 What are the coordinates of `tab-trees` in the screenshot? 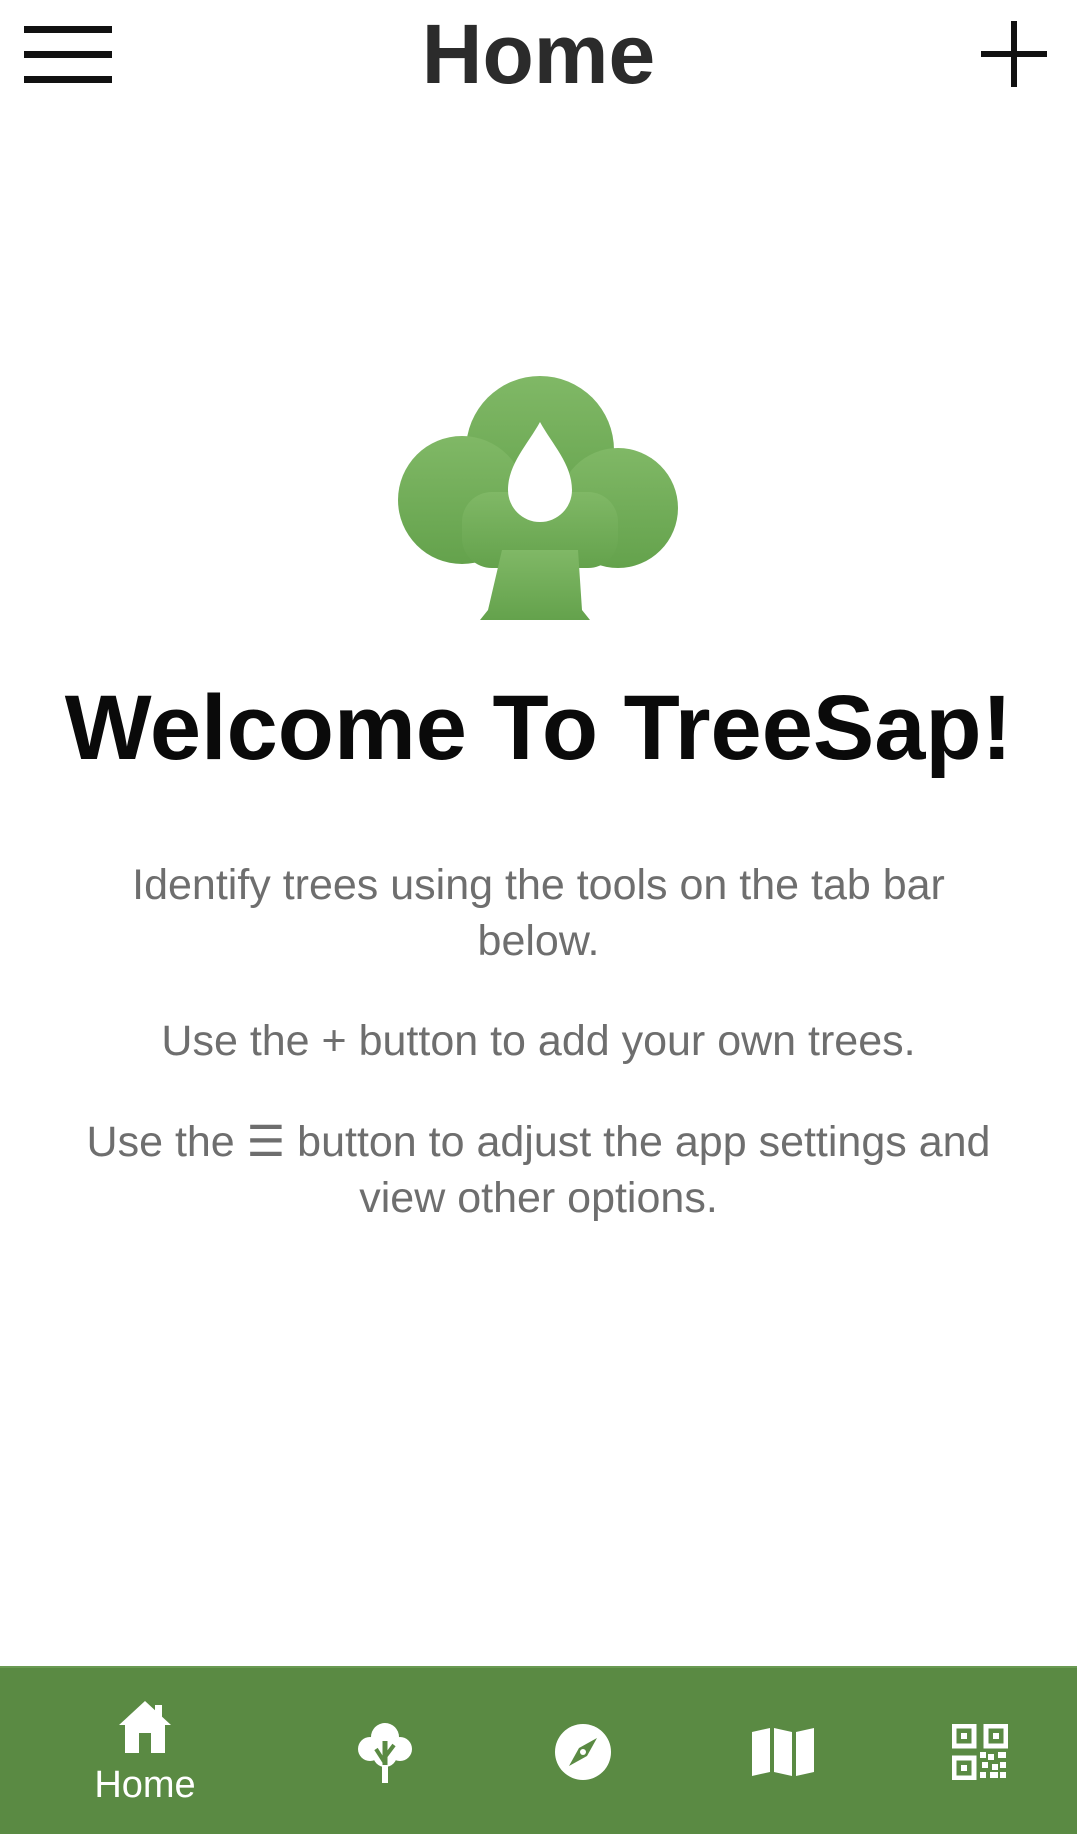 It's located at (385, 1751).